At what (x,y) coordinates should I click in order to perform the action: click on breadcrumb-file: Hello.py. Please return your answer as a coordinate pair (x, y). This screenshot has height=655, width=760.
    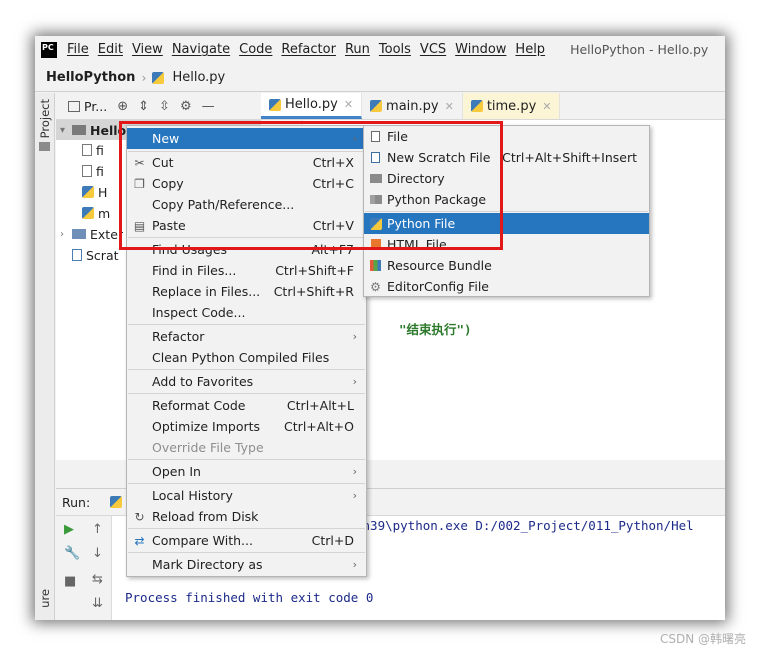
    Looking at the image, I should click on (198, 77).